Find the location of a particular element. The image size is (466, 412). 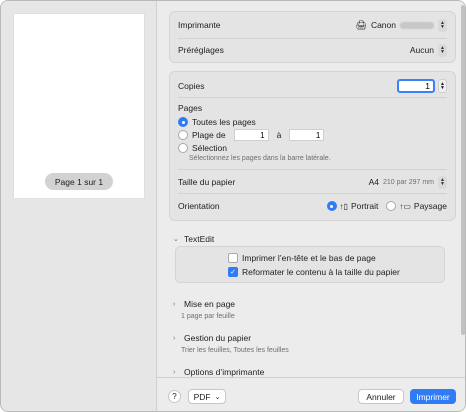

printer-model-redacted is located at coordinates (417, 25).